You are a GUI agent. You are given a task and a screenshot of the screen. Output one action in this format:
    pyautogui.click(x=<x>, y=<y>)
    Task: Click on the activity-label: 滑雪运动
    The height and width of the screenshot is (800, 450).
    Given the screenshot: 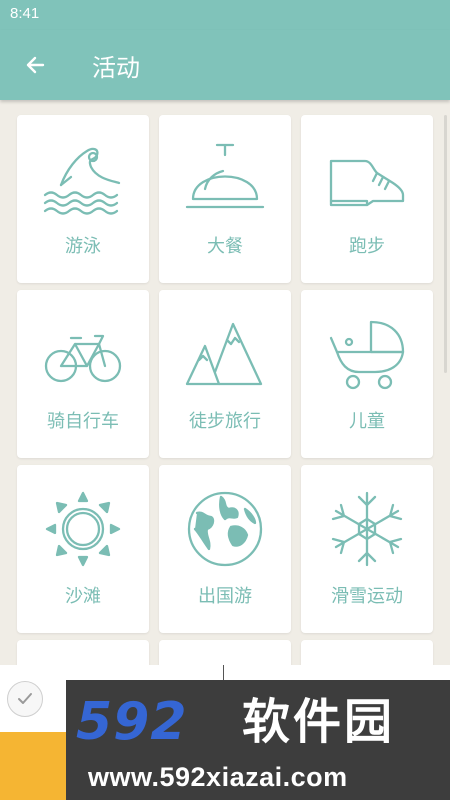 What is the action you would take?
    pyautogui.click(x=367, y=596)
    